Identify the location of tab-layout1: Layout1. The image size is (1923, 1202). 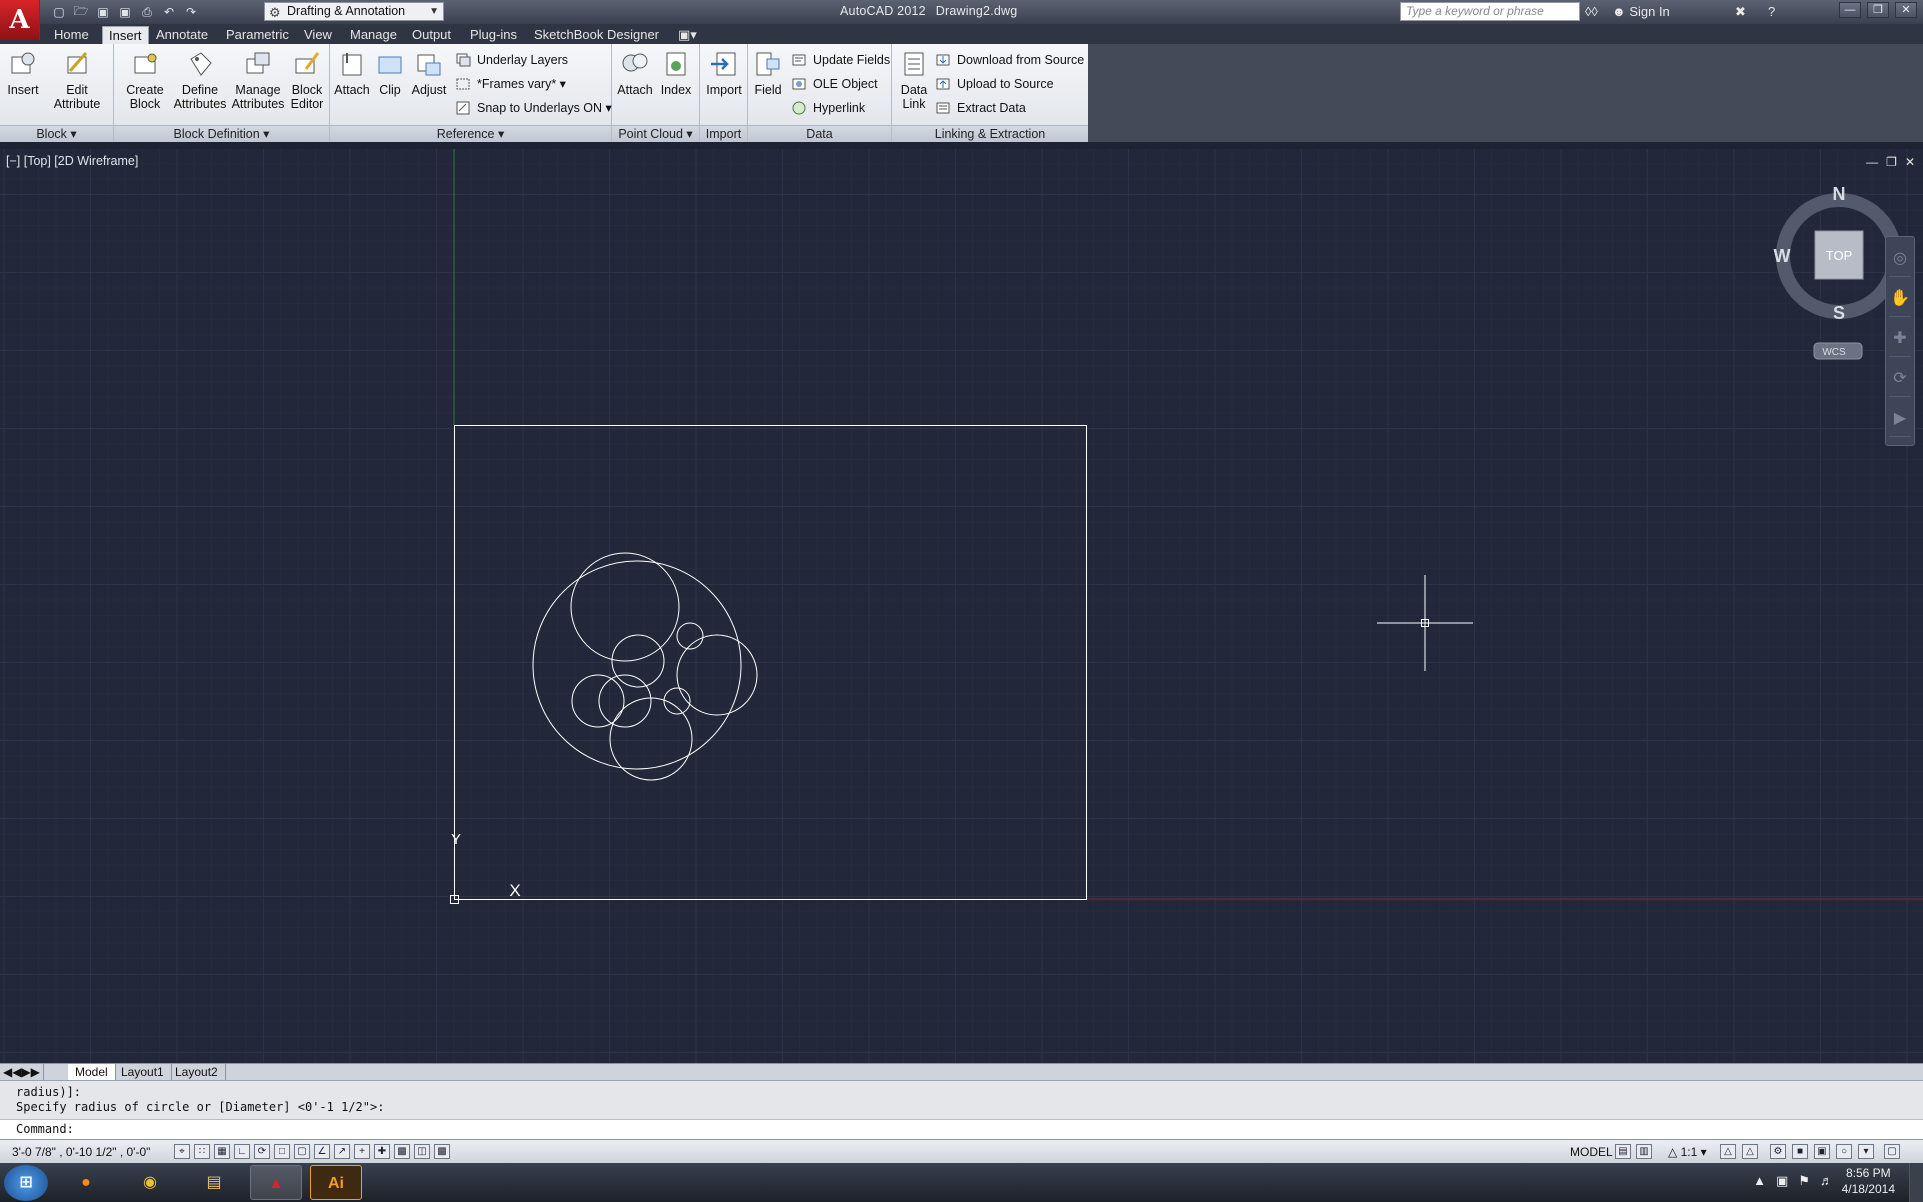
(143, 1072).